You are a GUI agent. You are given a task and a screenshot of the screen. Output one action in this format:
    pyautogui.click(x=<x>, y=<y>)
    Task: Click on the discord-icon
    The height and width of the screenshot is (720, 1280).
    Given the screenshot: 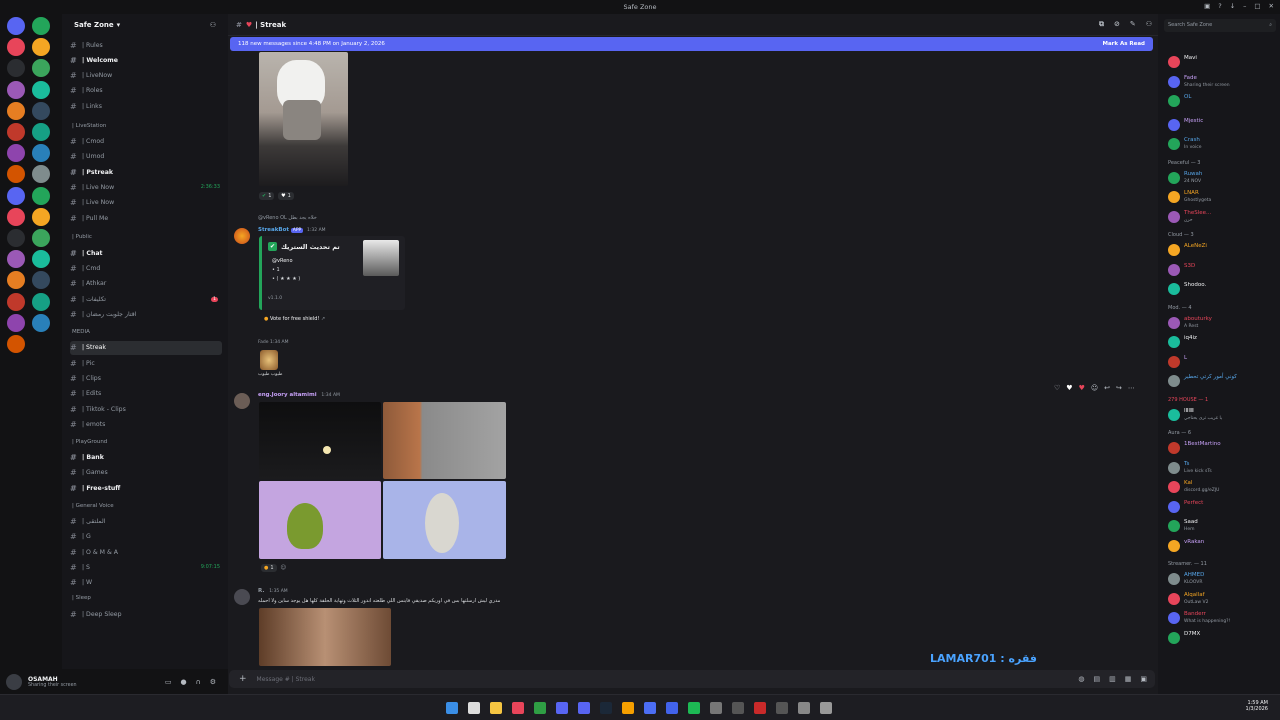 What is the action you would take?
    pyautogui.click(x=584, y=708)
    